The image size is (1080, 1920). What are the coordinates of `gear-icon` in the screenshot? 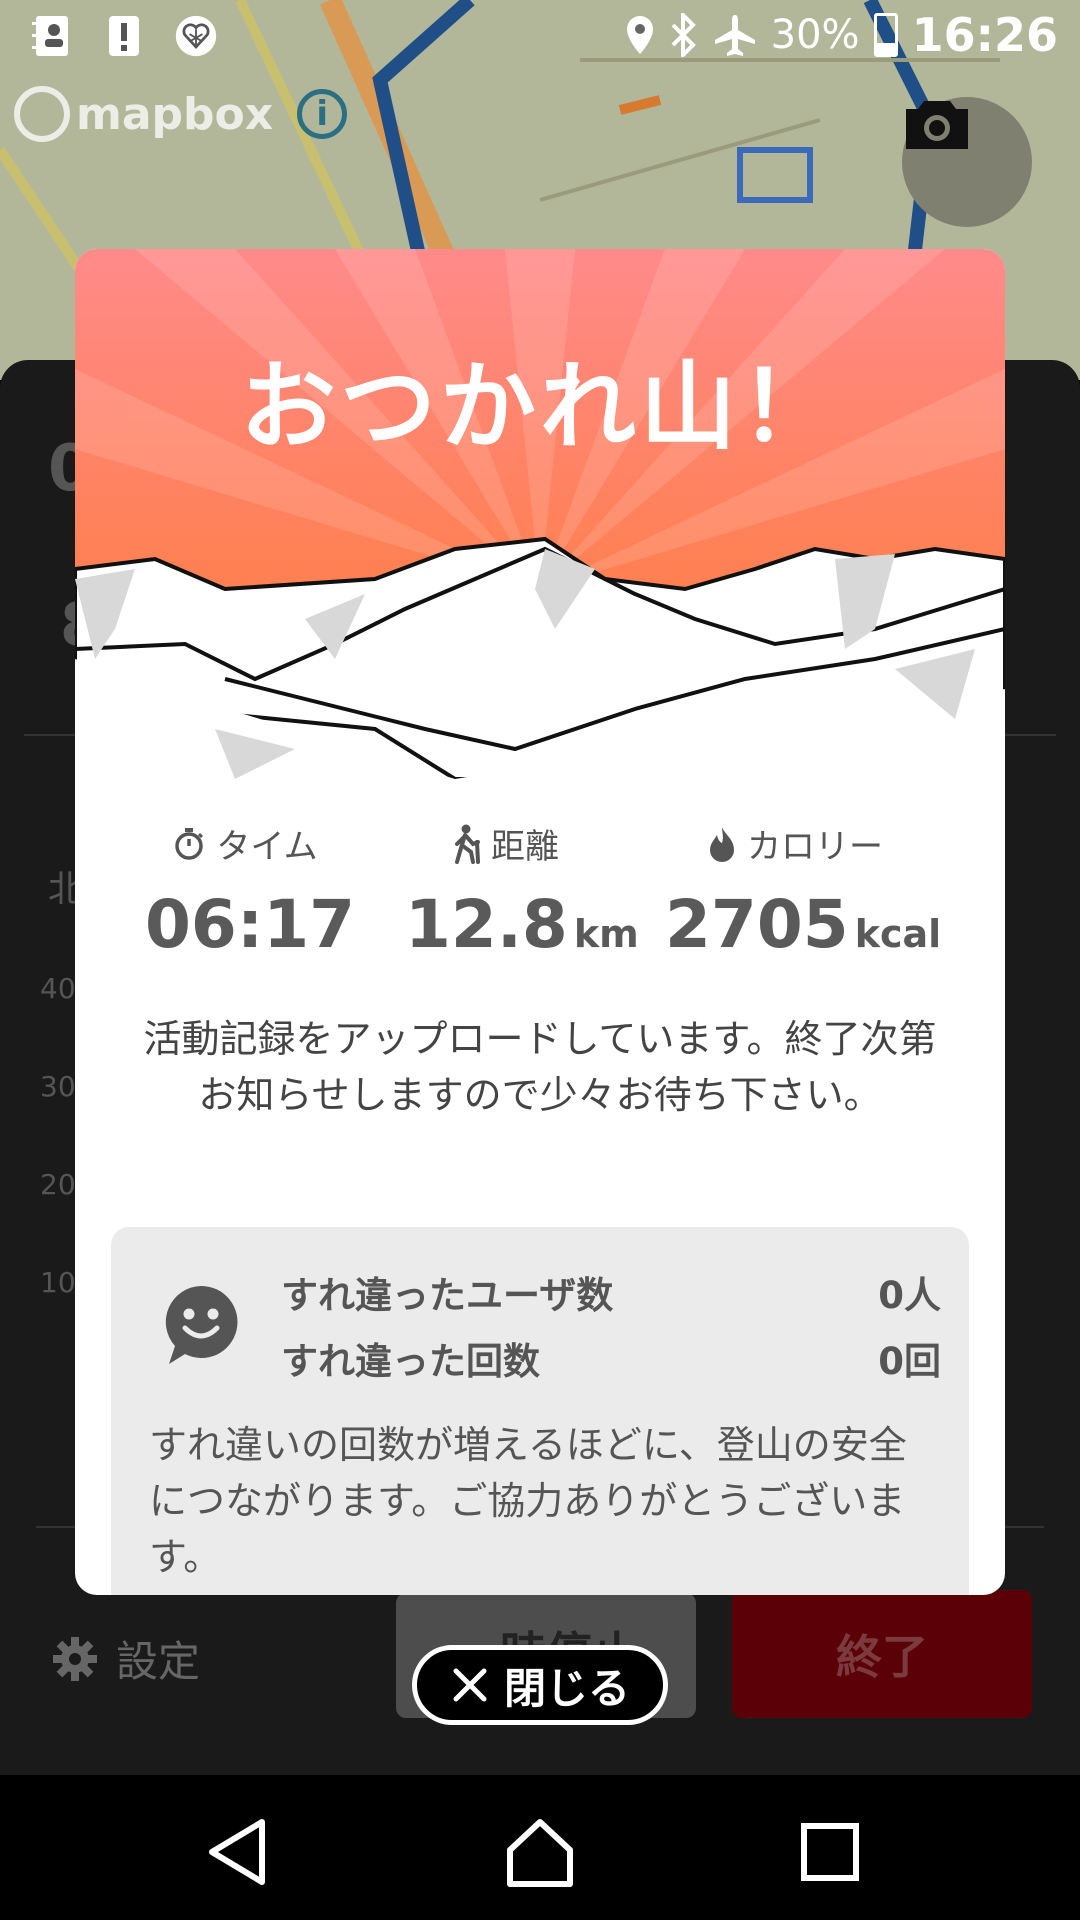 It's located at (75, 1658).